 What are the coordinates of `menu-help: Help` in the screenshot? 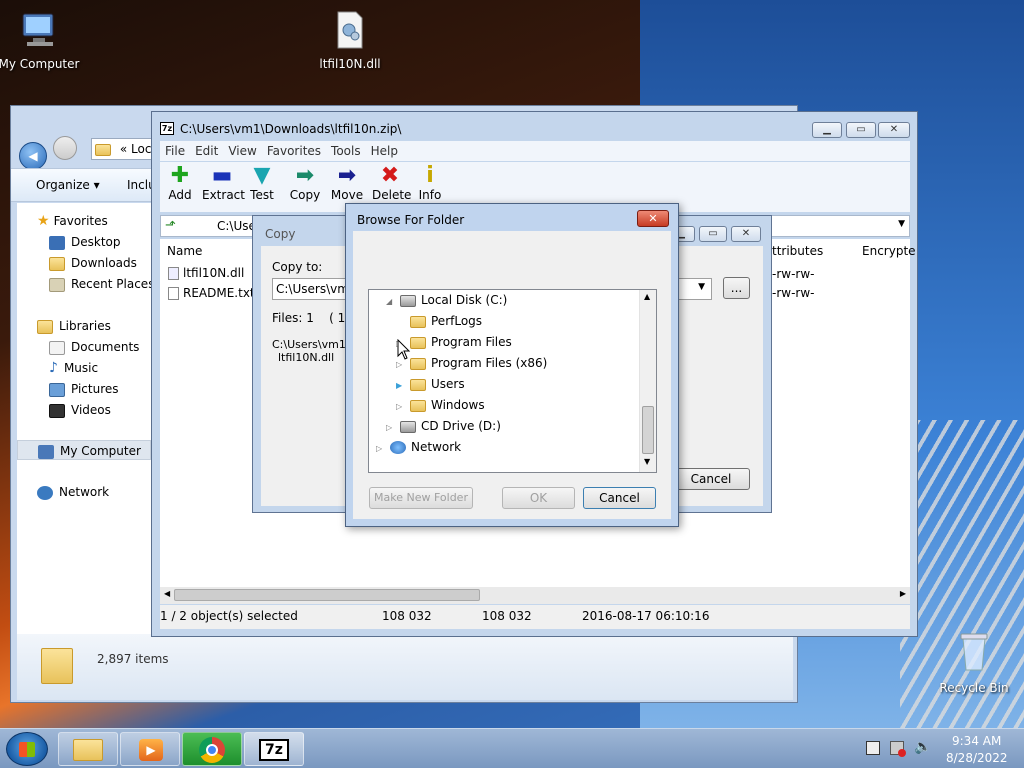 It's located at (384, 151).